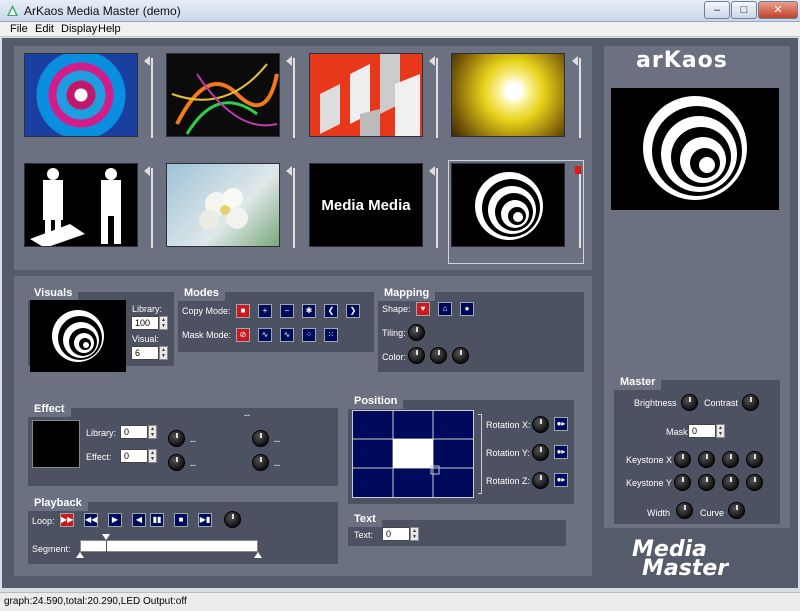  I want to click on thumb-5-slider-handle, so click(147, 171).